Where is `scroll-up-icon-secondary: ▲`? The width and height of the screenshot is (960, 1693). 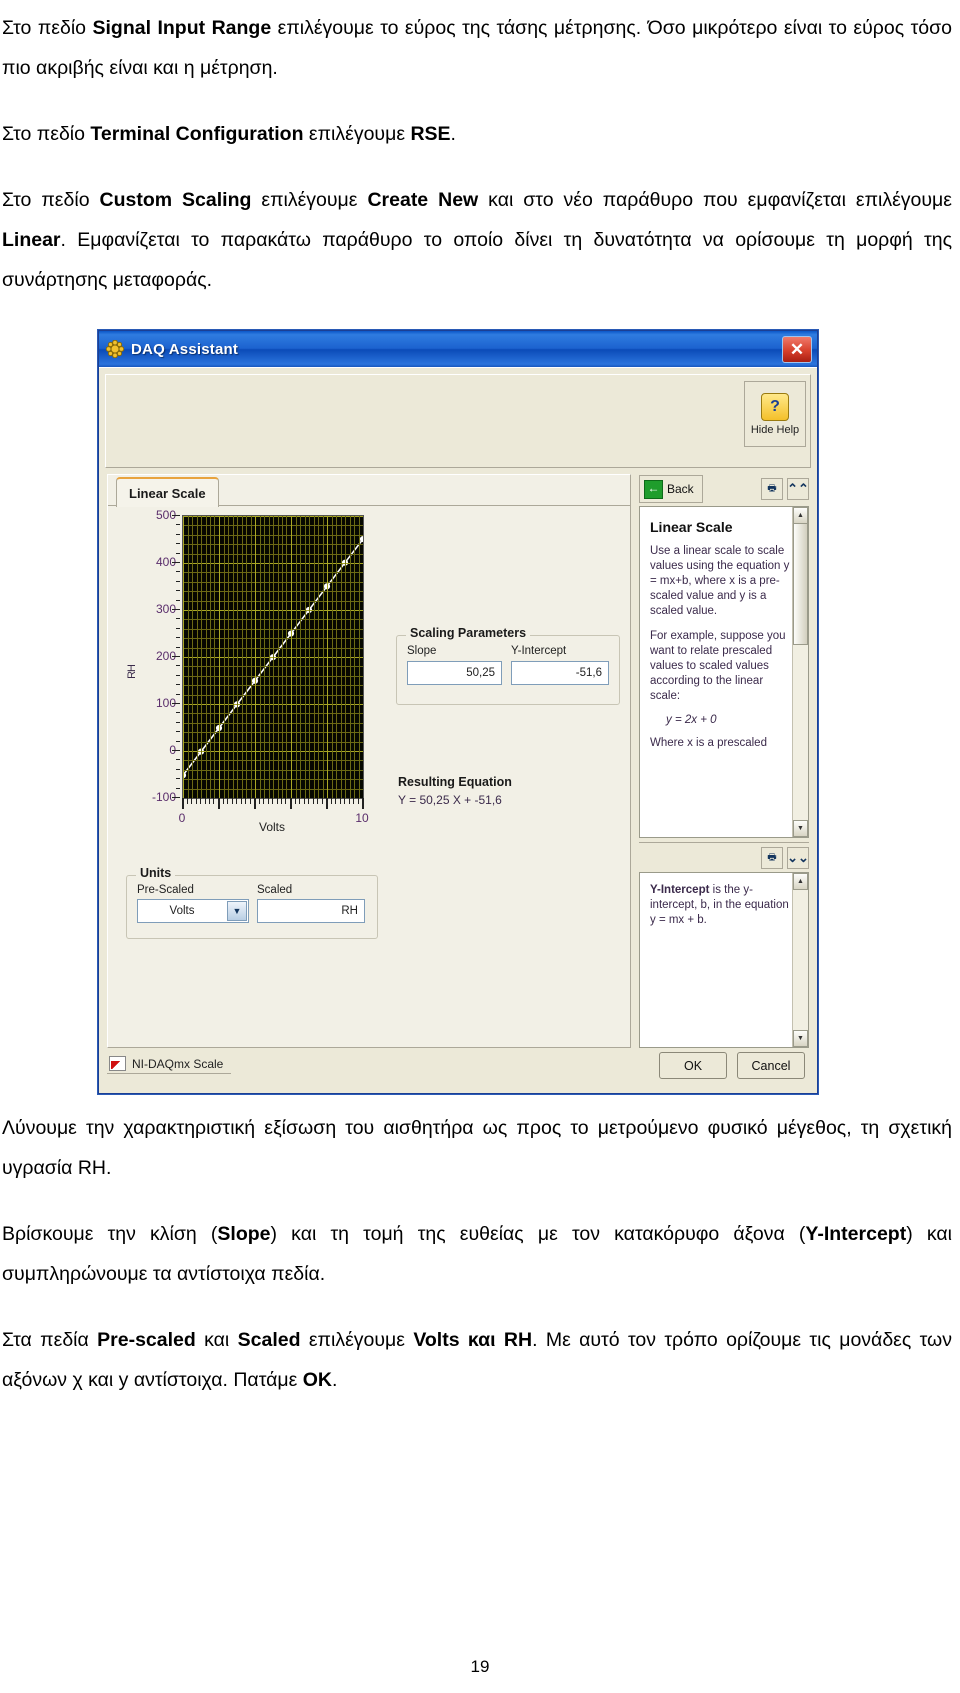
scroll-up-icon-secondary: ▲ is located at coordinates (800, 881).